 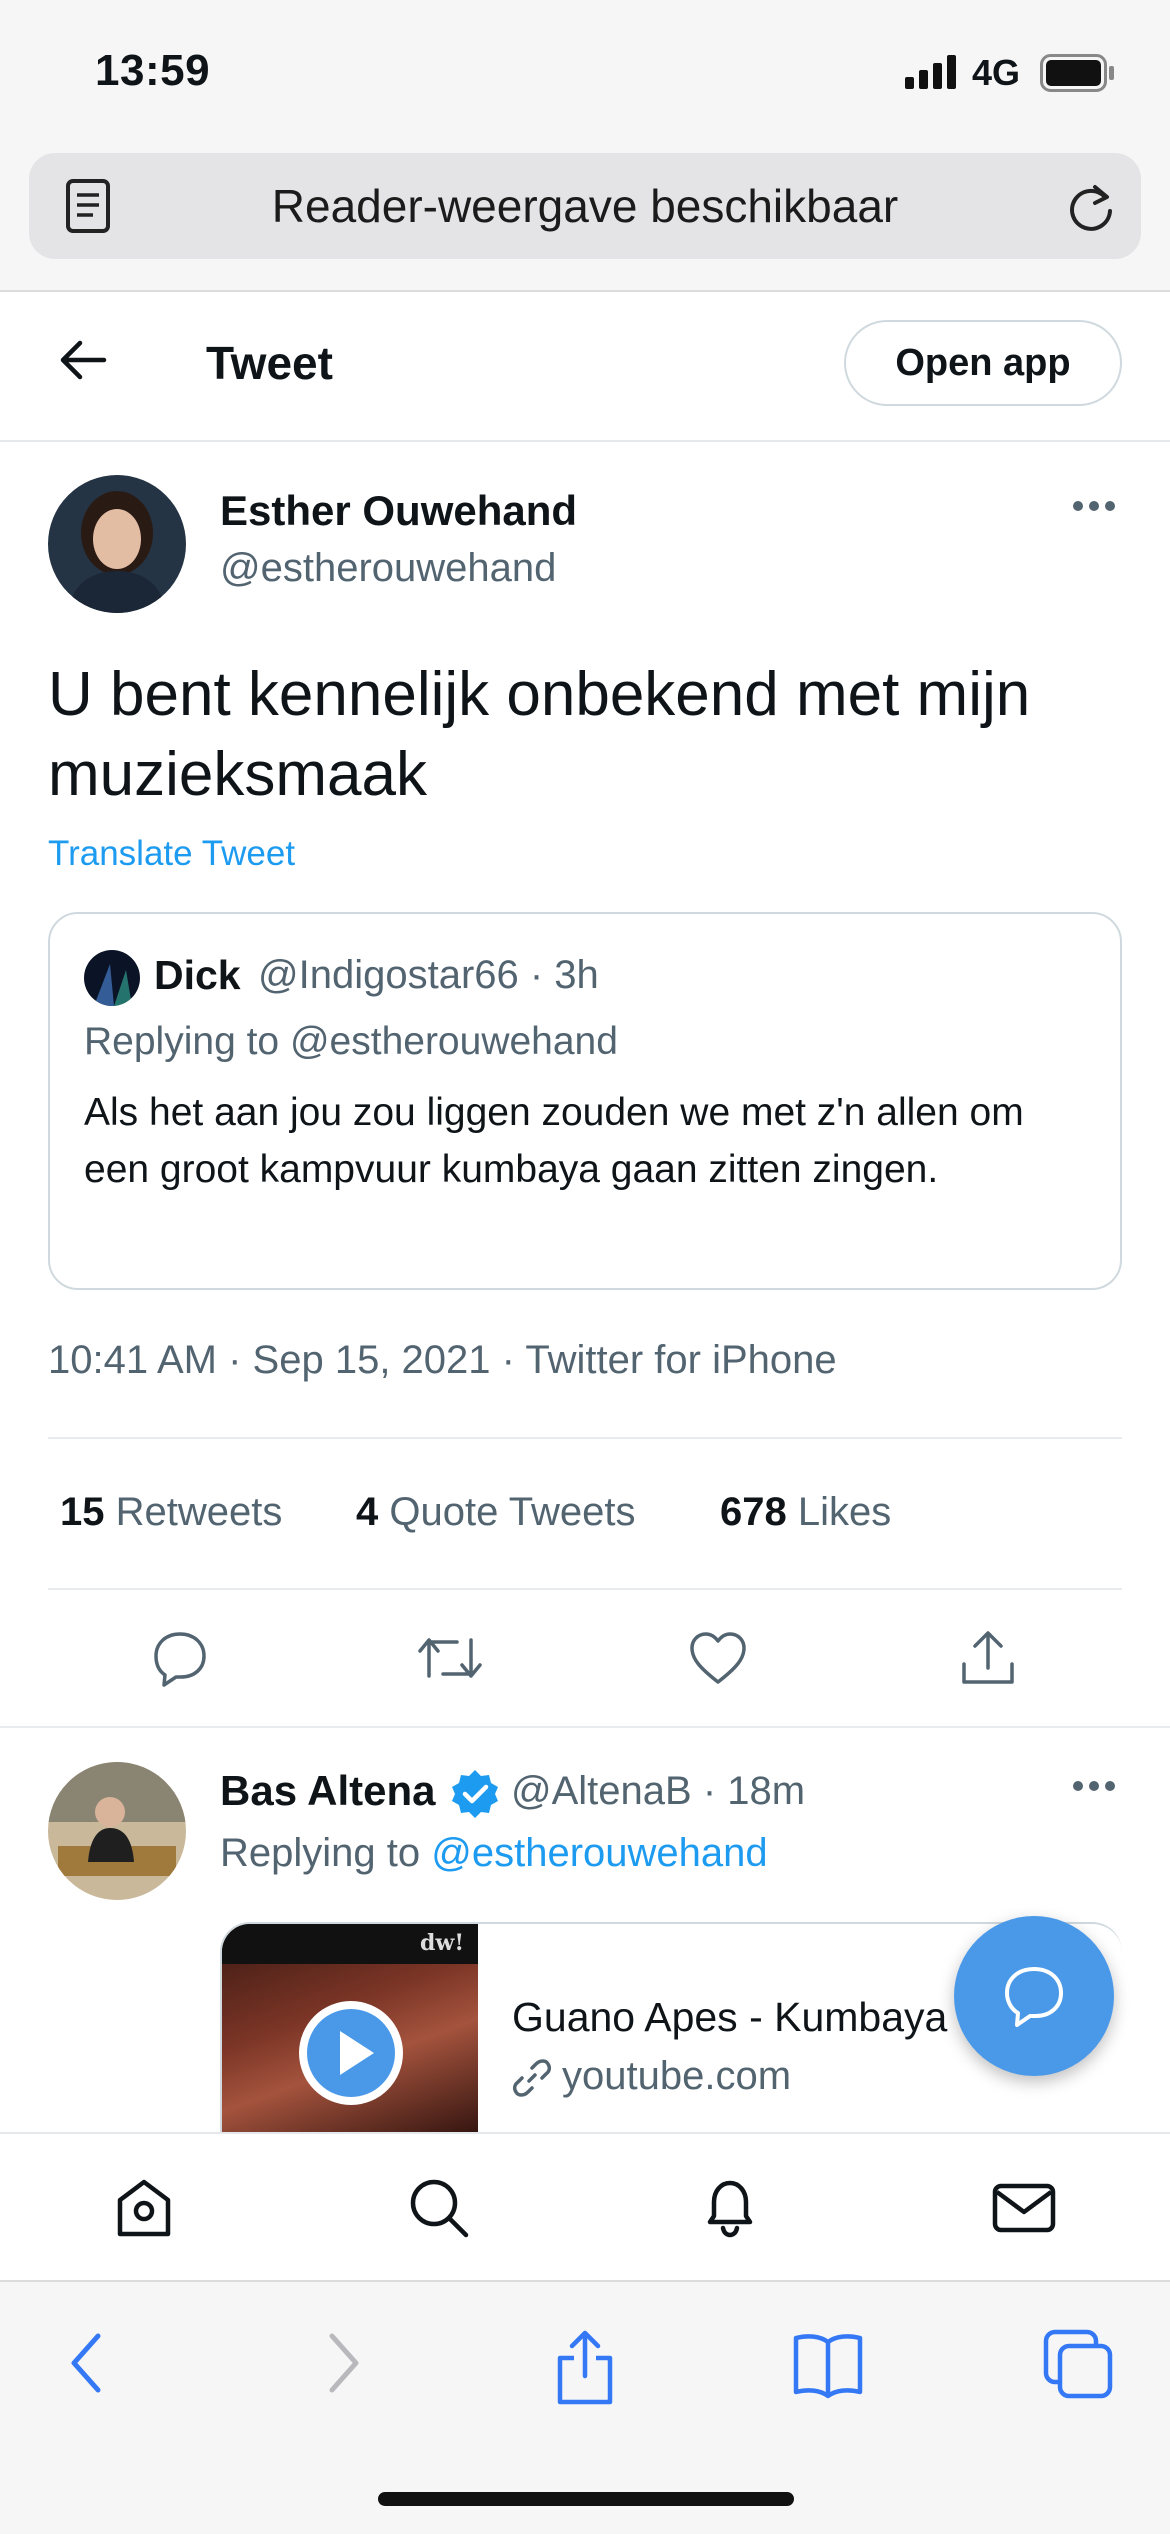 I want to click on author-avatar, so click(x=117, y=544).